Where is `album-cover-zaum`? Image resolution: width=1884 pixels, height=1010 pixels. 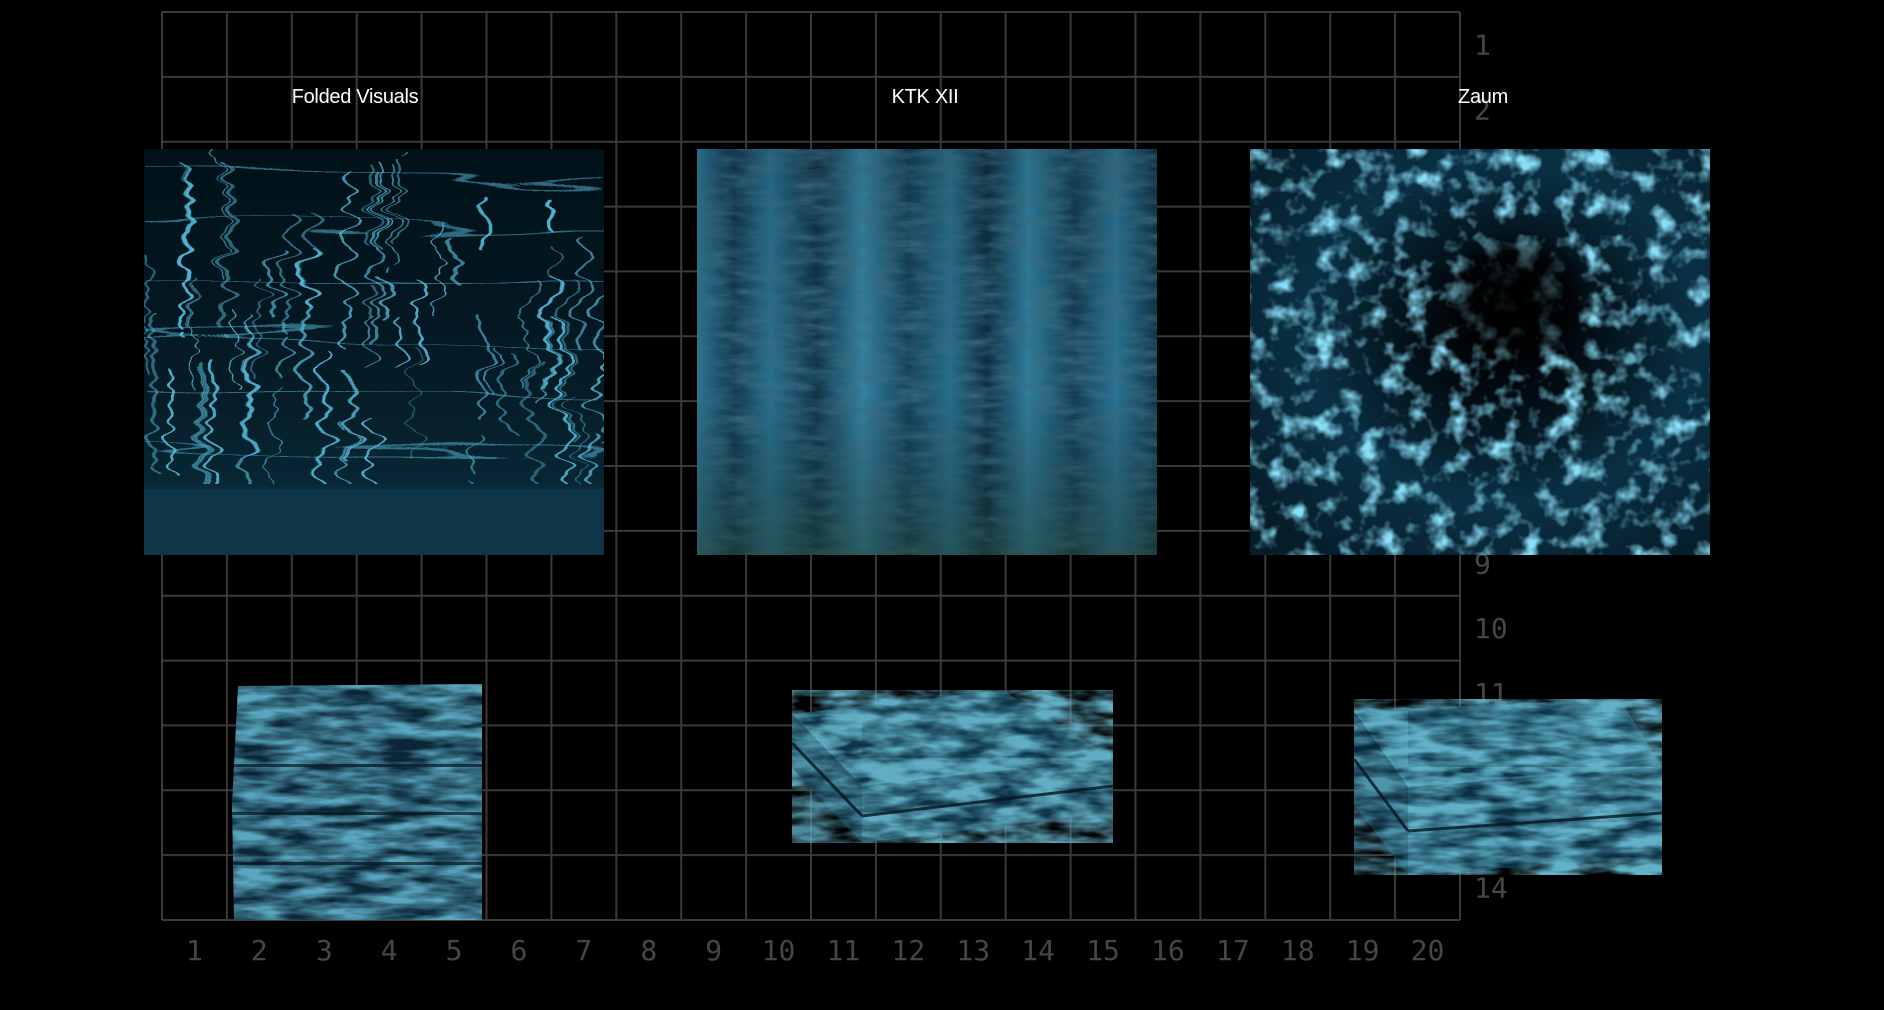 album-cover-zaum is located at coordinates (1480, 352).